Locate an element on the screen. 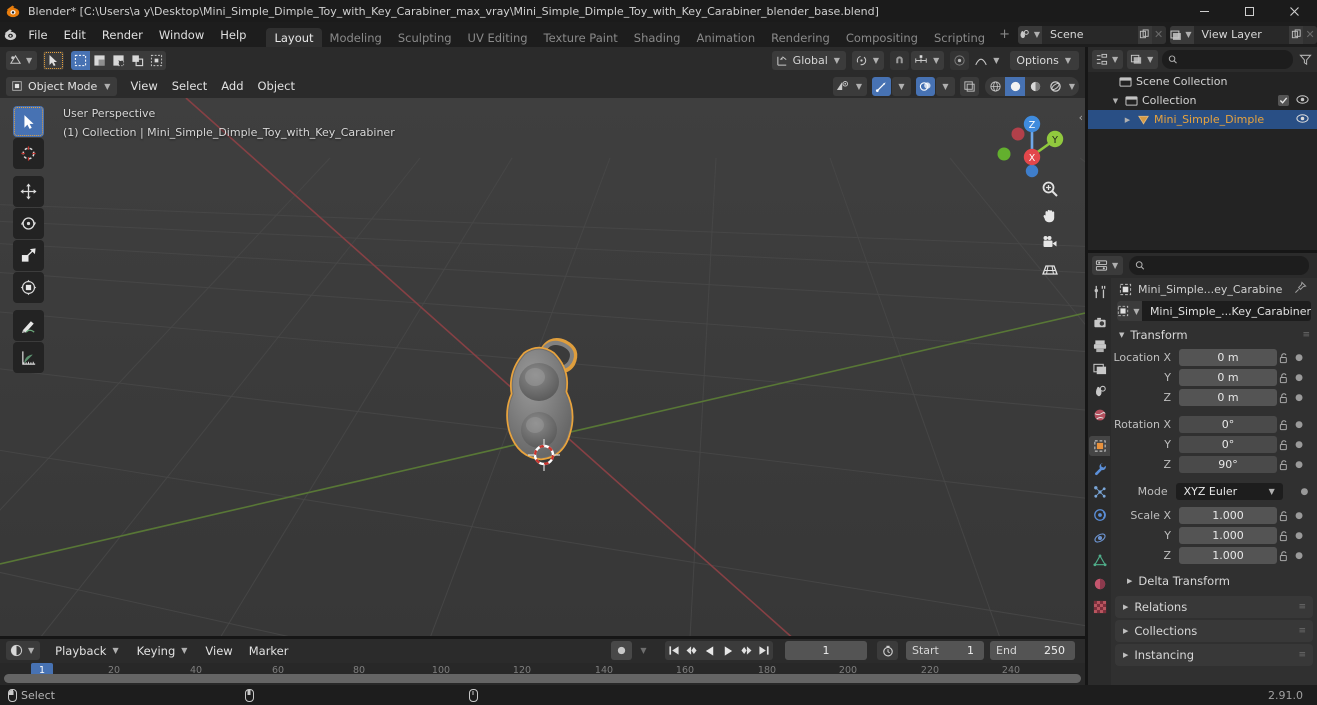 This screenshot has height=705, width=1317. rotation-z-field: 90° is located at coordinates (1228, 464).